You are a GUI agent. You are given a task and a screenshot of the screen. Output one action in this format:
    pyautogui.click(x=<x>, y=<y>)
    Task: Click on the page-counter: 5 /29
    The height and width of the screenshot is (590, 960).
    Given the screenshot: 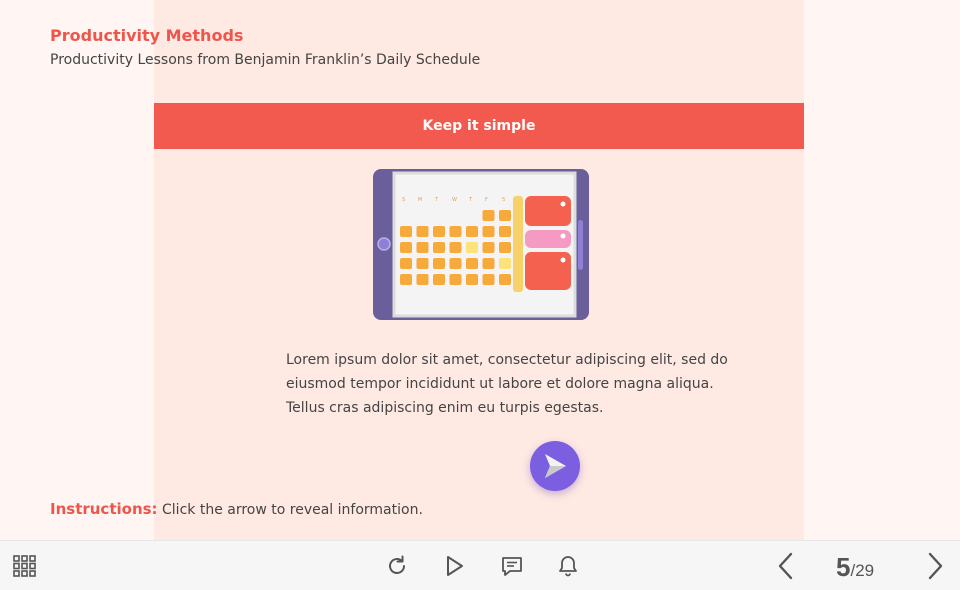 What is the action you would take?
    pyautogui.click(x=855, y=567)
    